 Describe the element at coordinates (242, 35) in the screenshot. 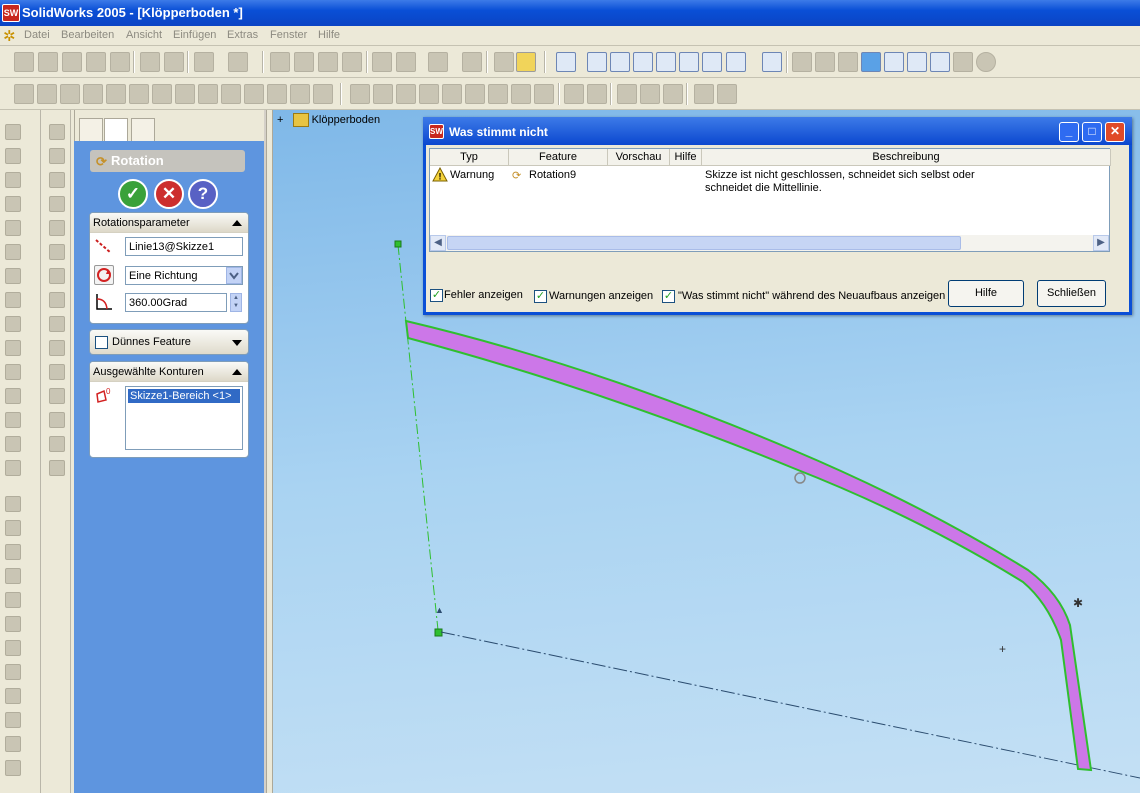

I see `menu-extras: Extras` at that location.